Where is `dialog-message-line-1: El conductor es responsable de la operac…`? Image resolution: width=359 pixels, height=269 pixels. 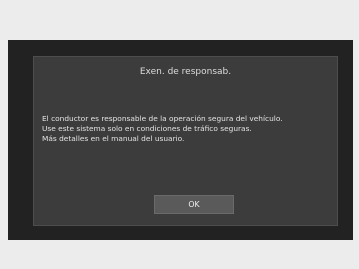
dialog-message-line-1: El conductor es responsable de la operac… is located at coordinates (162, 118).